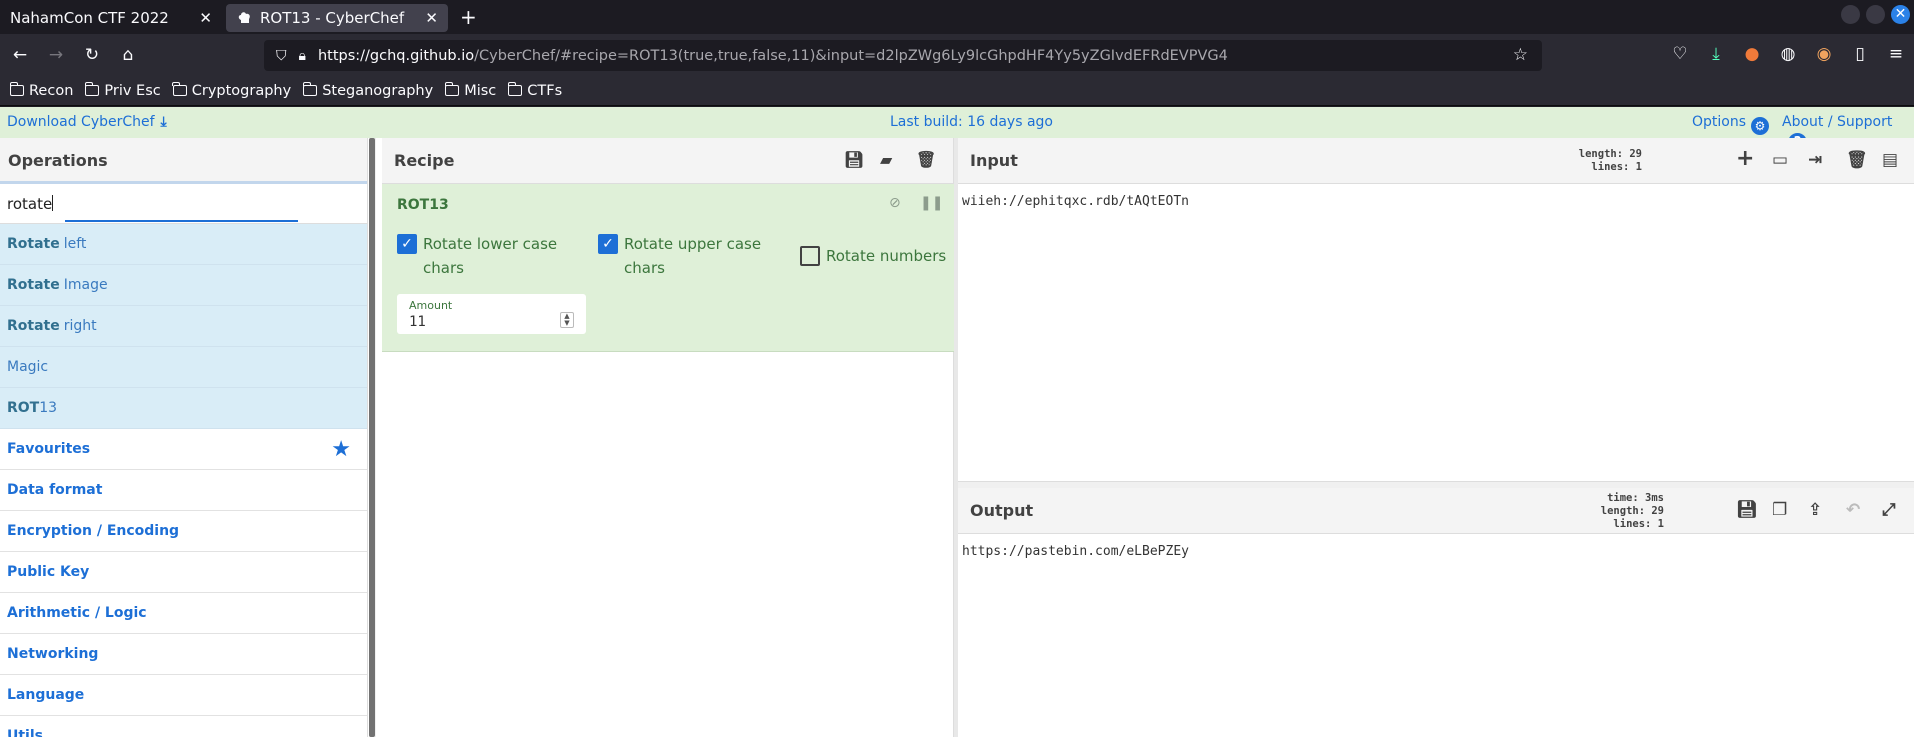  What do you see at coordinates (183, 695) in the screenshot?
I see `category-item: Language` at bounding box center [183, 695].